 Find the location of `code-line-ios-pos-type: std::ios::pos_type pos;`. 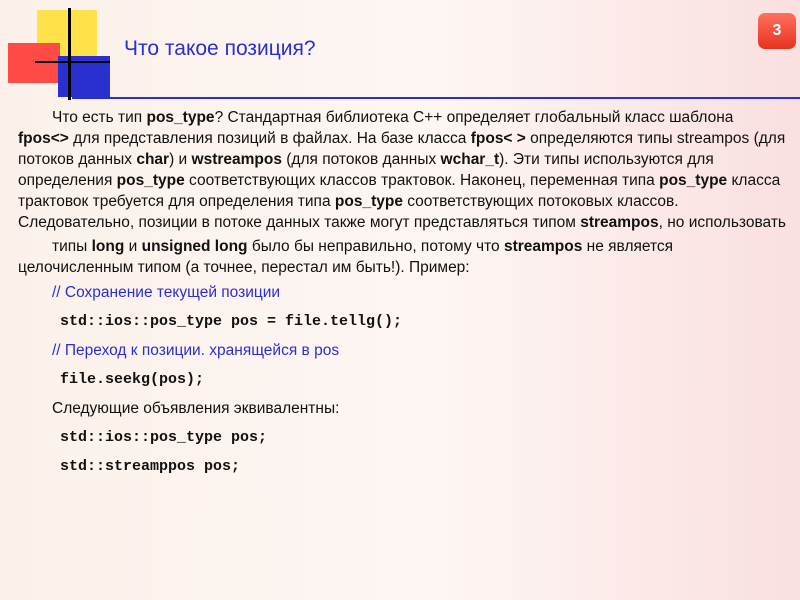

code-line-ios-pos-type: std::ios::pos_type pos; is located at coordinates (164, 437).